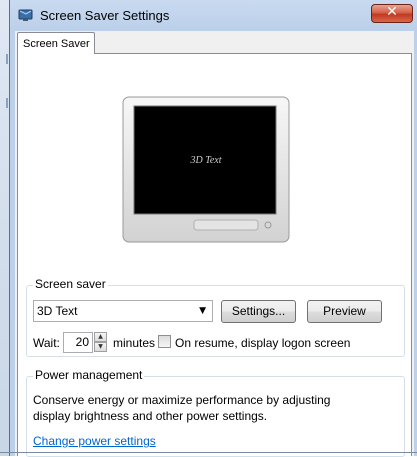 This screenshot has width=417, height=457. I want to click on title-bar: Screen Saver Settings ✕, so click(213, 15).